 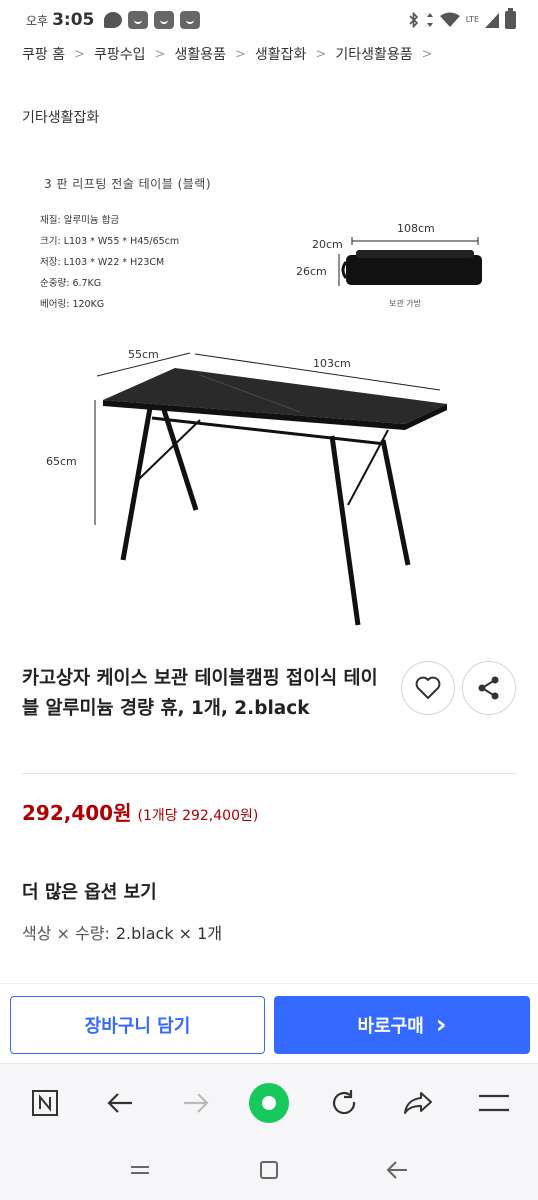 What do you see at coordinates (373, 54) in the screenshot?
I see `breadcrumb-item-other: 기타생활용품` at bounding box center [373, 54].